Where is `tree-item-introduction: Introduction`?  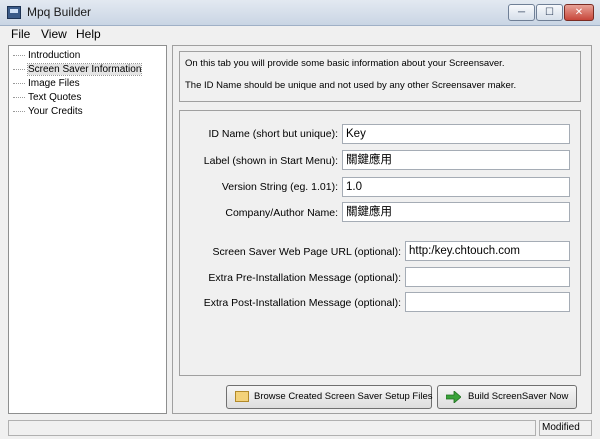
tree-item-introduction: Introduction is located at coordinates (46, 55).